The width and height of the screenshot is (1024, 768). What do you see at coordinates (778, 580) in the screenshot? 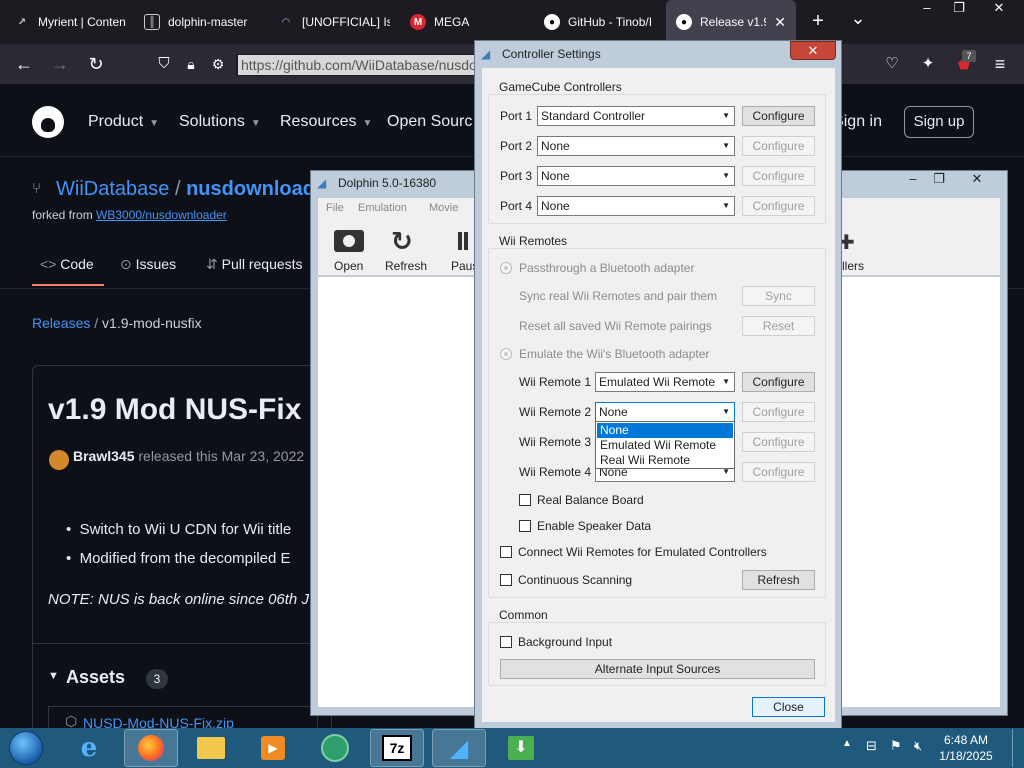
I see `refresh-button: Refresh` at bounding box center [778, 580].